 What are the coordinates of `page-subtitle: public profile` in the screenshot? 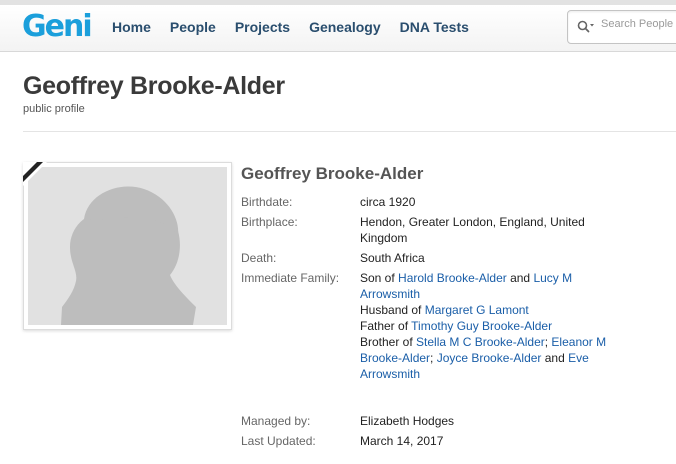 It's located at (54, 109).